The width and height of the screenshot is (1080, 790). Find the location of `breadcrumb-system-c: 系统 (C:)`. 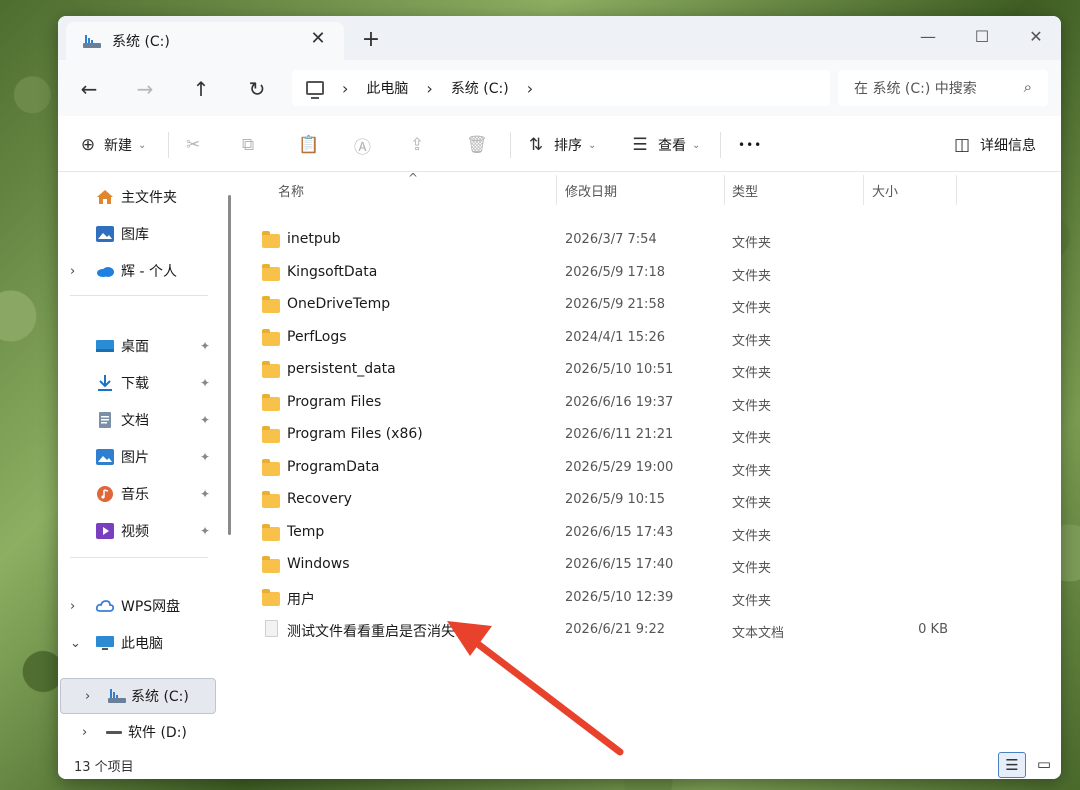

breadcrumb-system-c: 系统 (C:) is located at coordinates (480, 88).